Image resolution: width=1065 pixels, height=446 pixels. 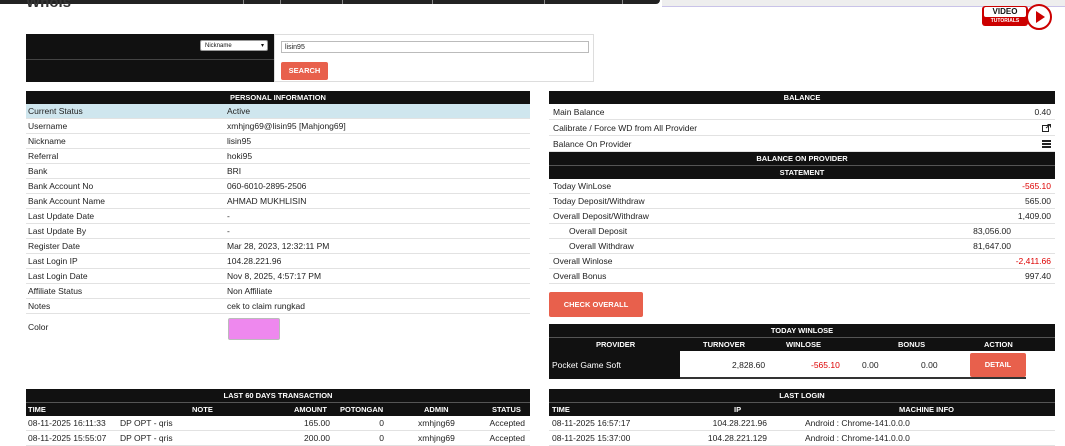 I want to click on balance-on-provider-label: Balance On Provider, so click(x=592, y=144).